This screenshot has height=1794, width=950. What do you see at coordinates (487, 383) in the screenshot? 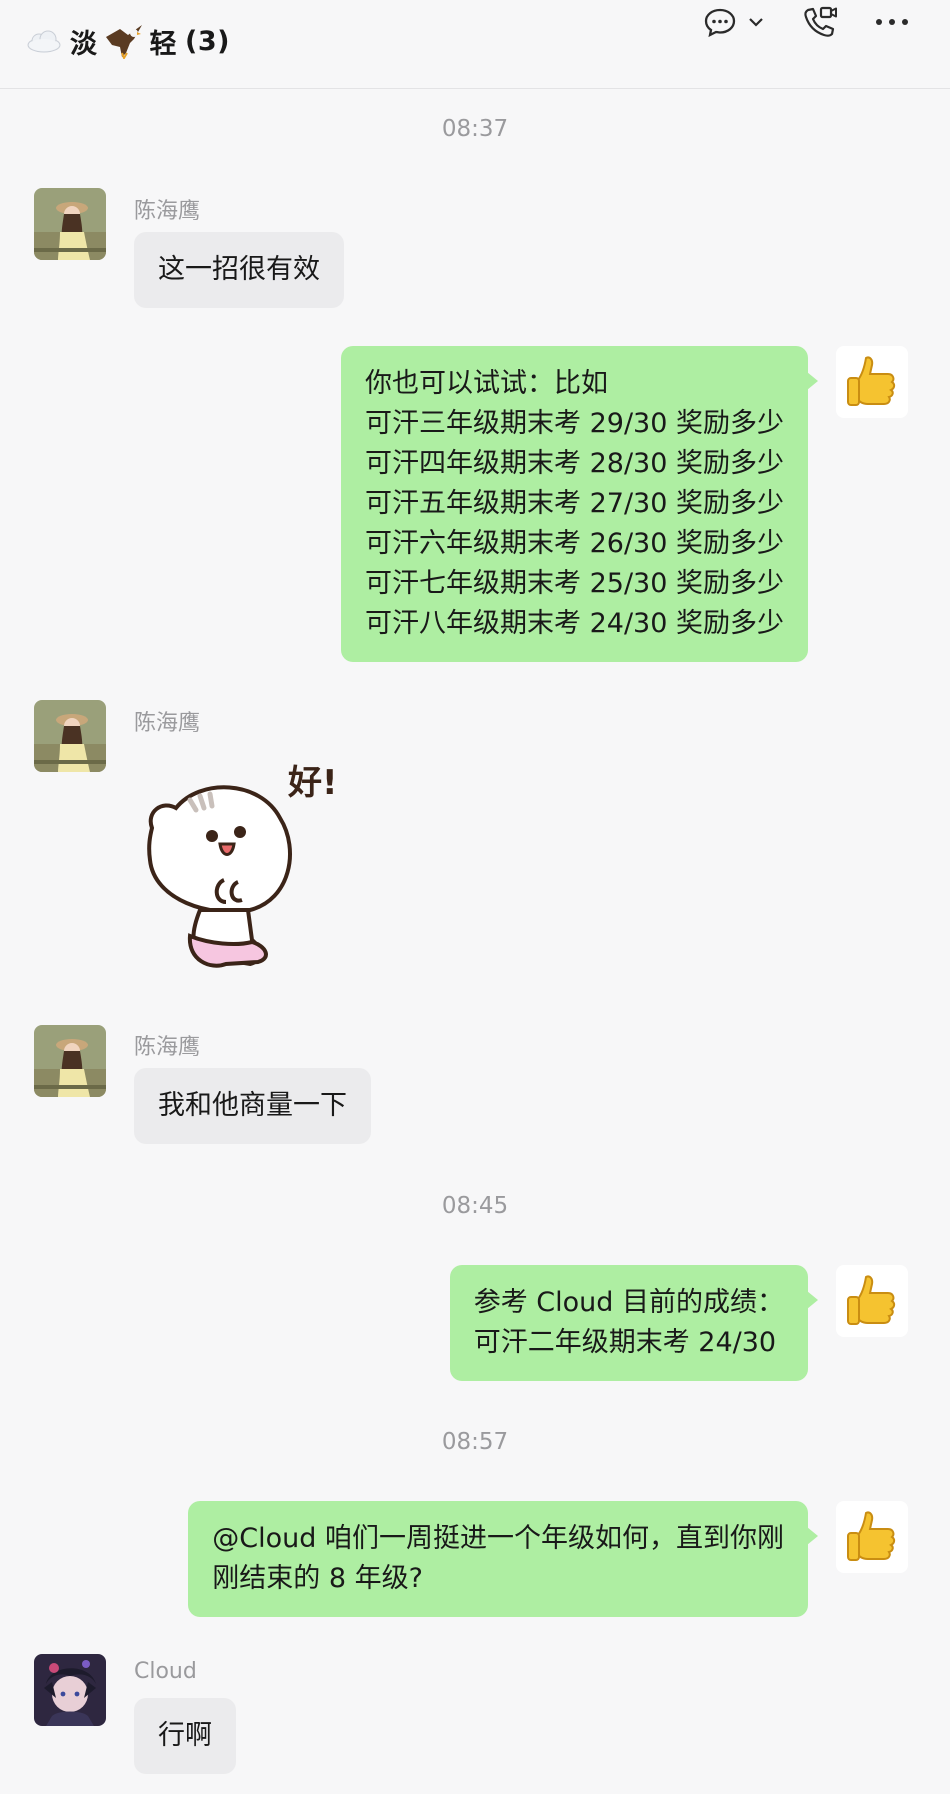
I see `message-text: 你也可以试试：比如` at bounding box center [487, 383].